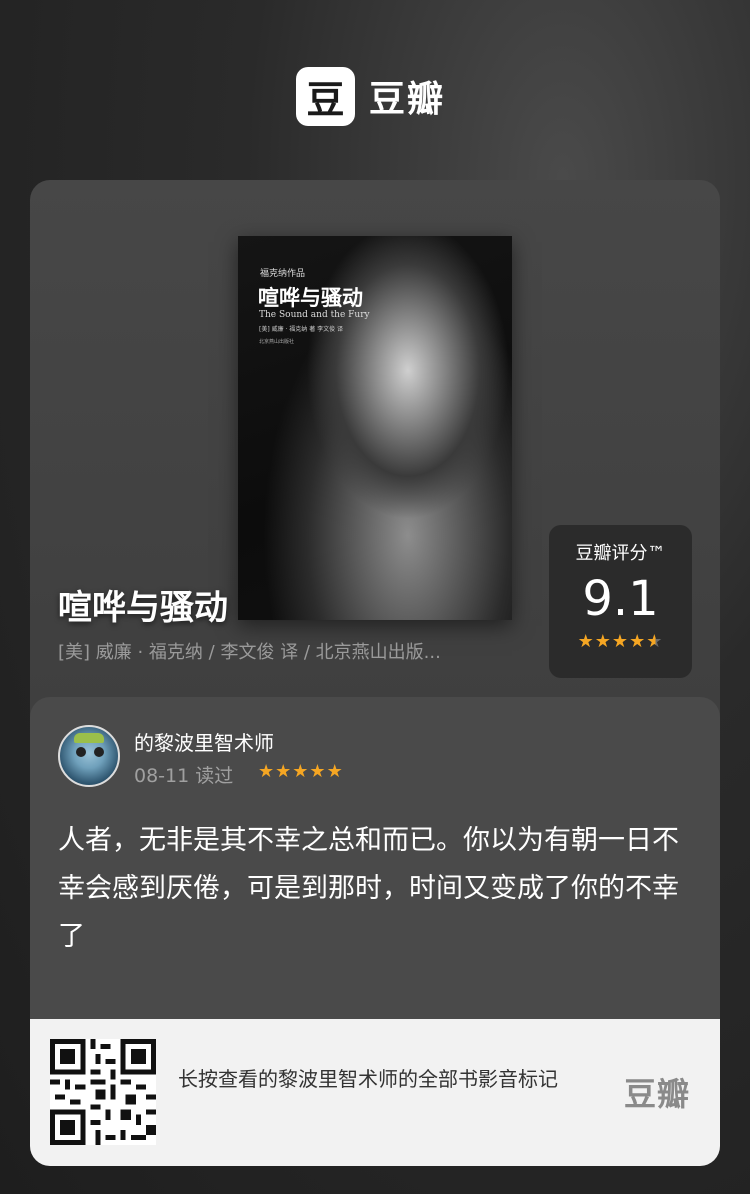 The width and height of the screenshot is (750, 1194). Describe the element at coordinates (89, 756) in the screenshot. I see `avatar` at that location.